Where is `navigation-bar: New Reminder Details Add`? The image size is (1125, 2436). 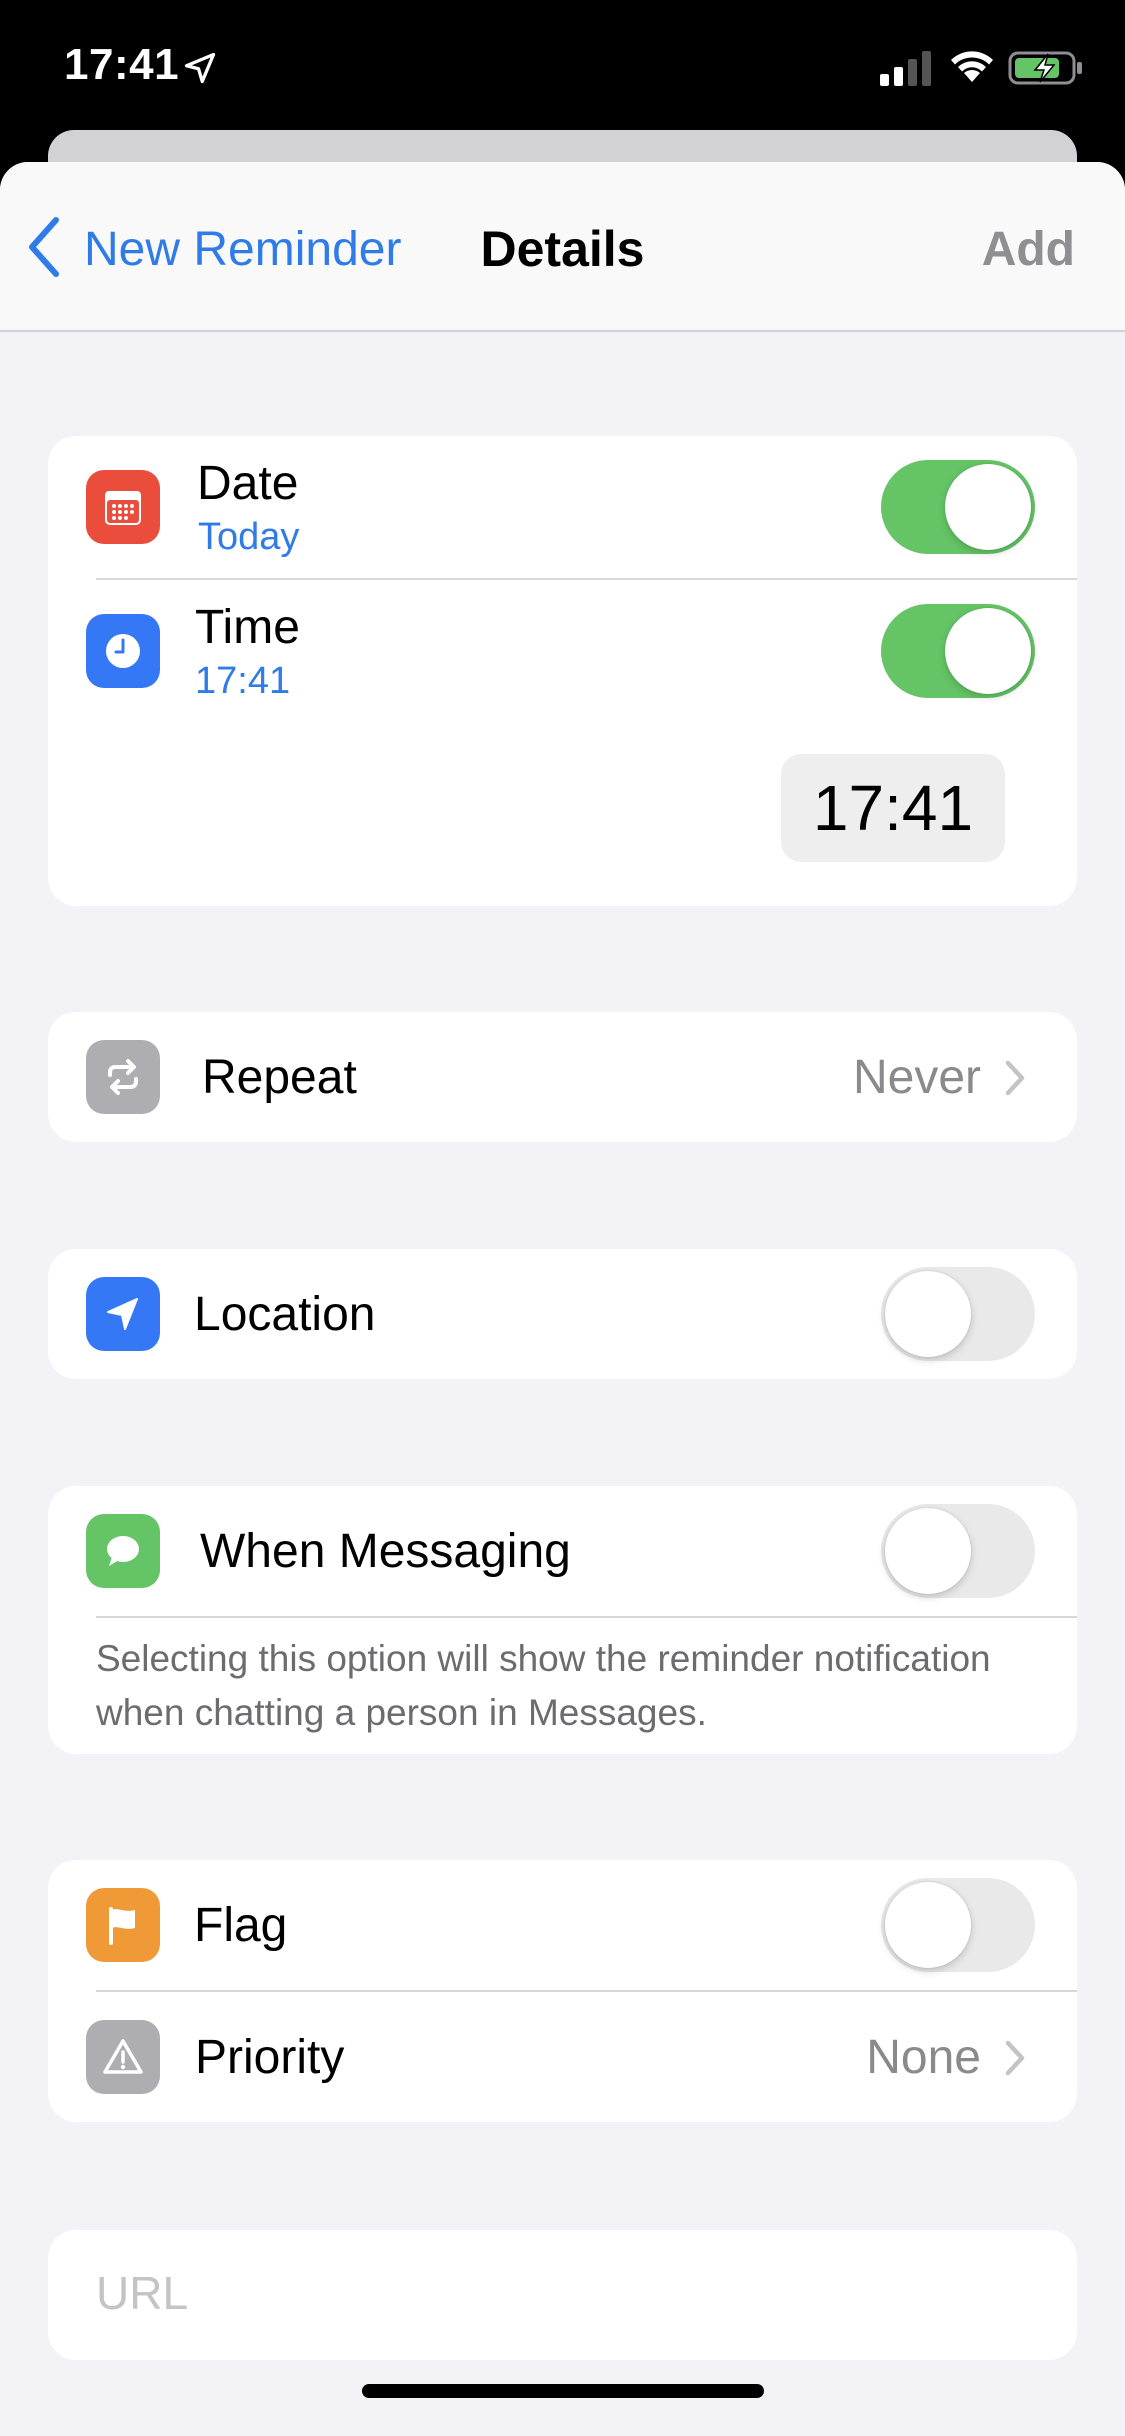 navigation-bar: New Reminder Details Add is located at coordinates (562, 247).